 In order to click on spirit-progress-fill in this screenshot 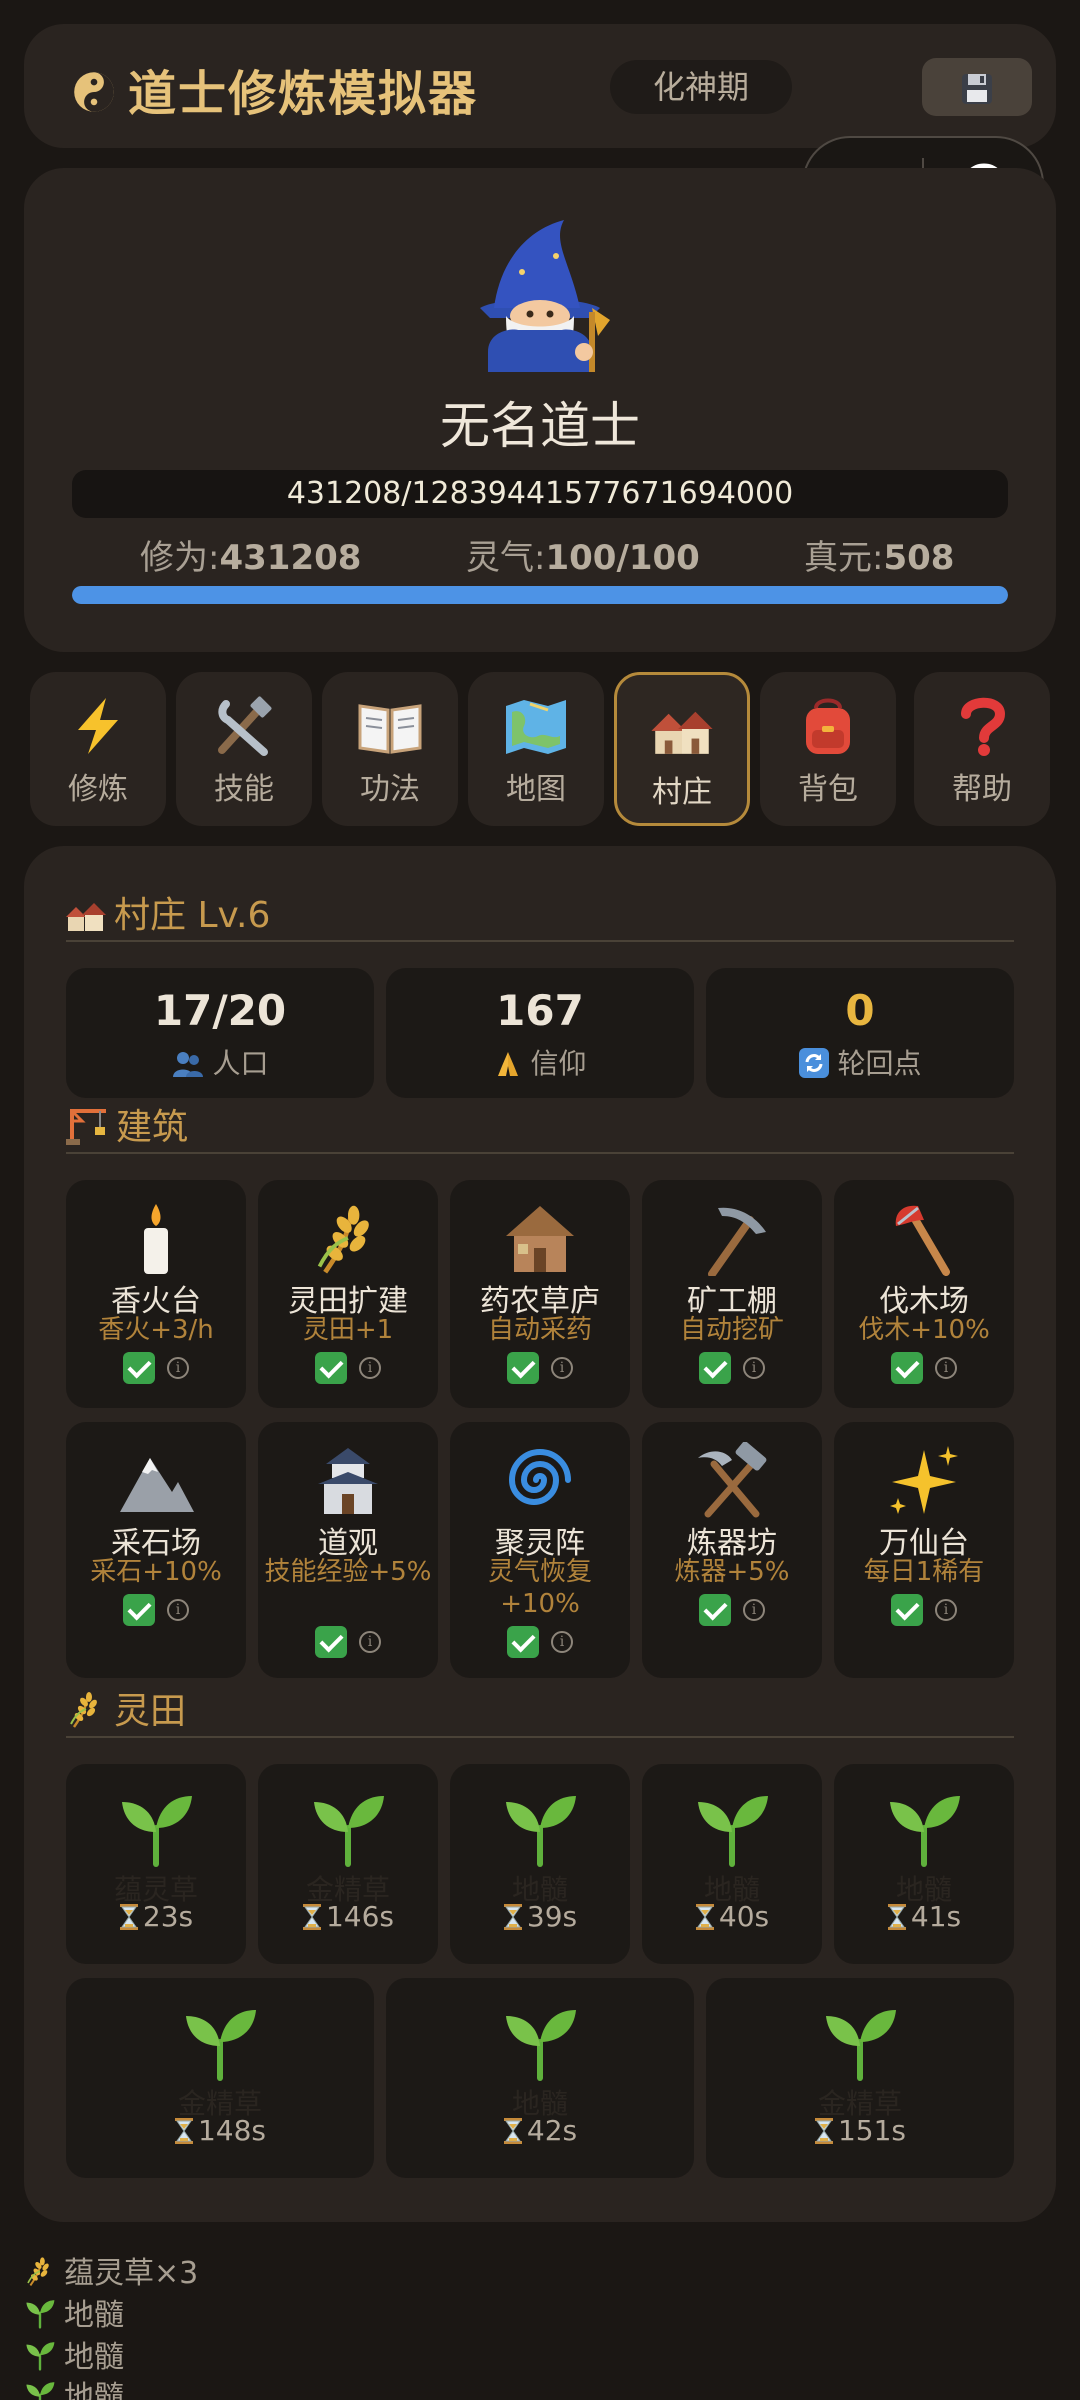, I will do `click(540, 595)`.